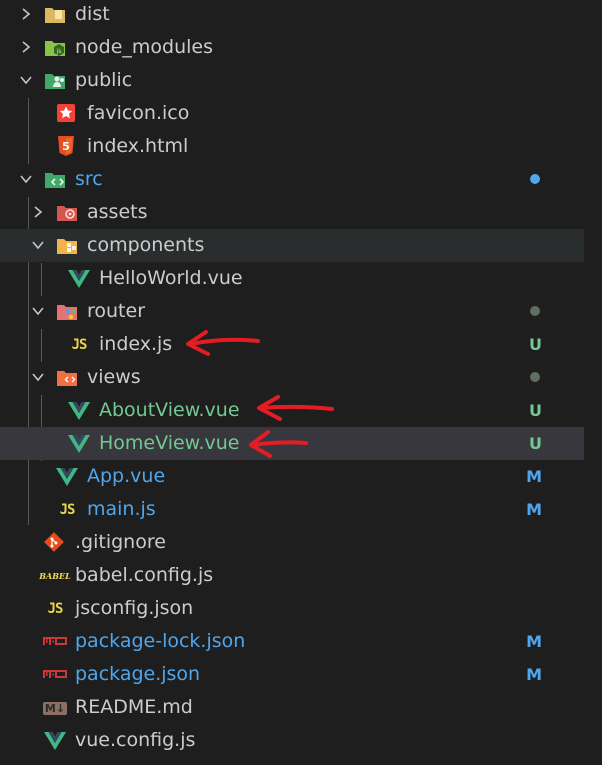  Describe the element at coordinates (66, 113) in the screenshot. I see `favicon-icon` at that location.